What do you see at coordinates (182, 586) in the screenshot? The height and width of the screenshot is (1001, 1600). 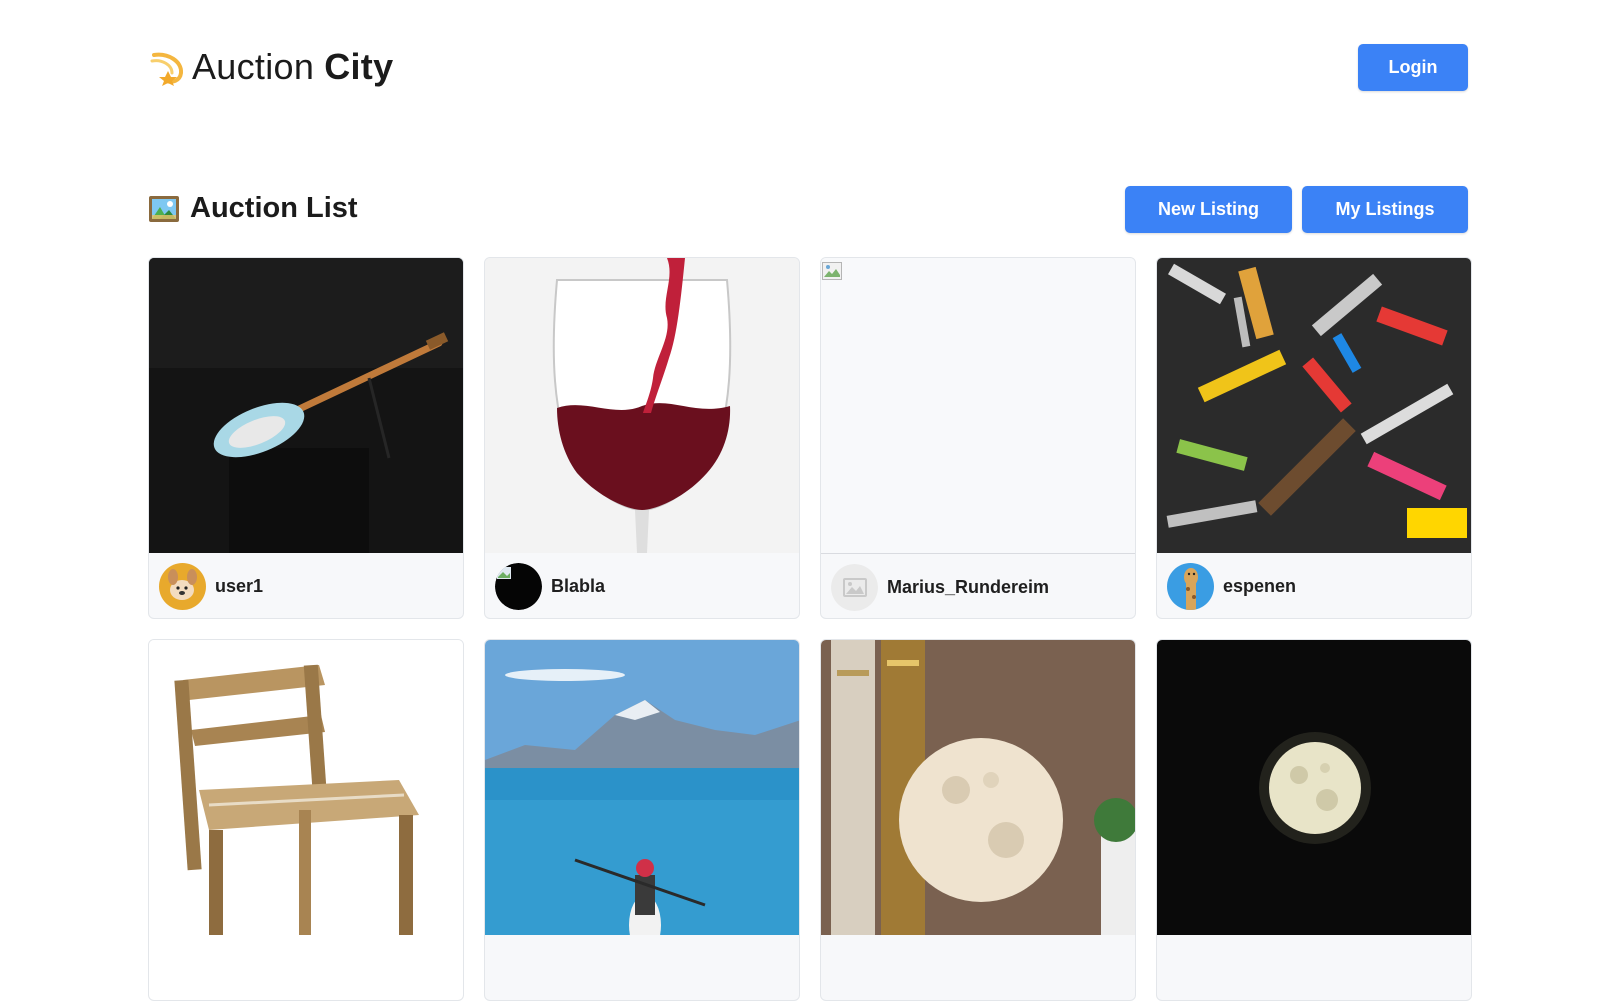 I see `dog-avatar` at bounding box center [182, 586].